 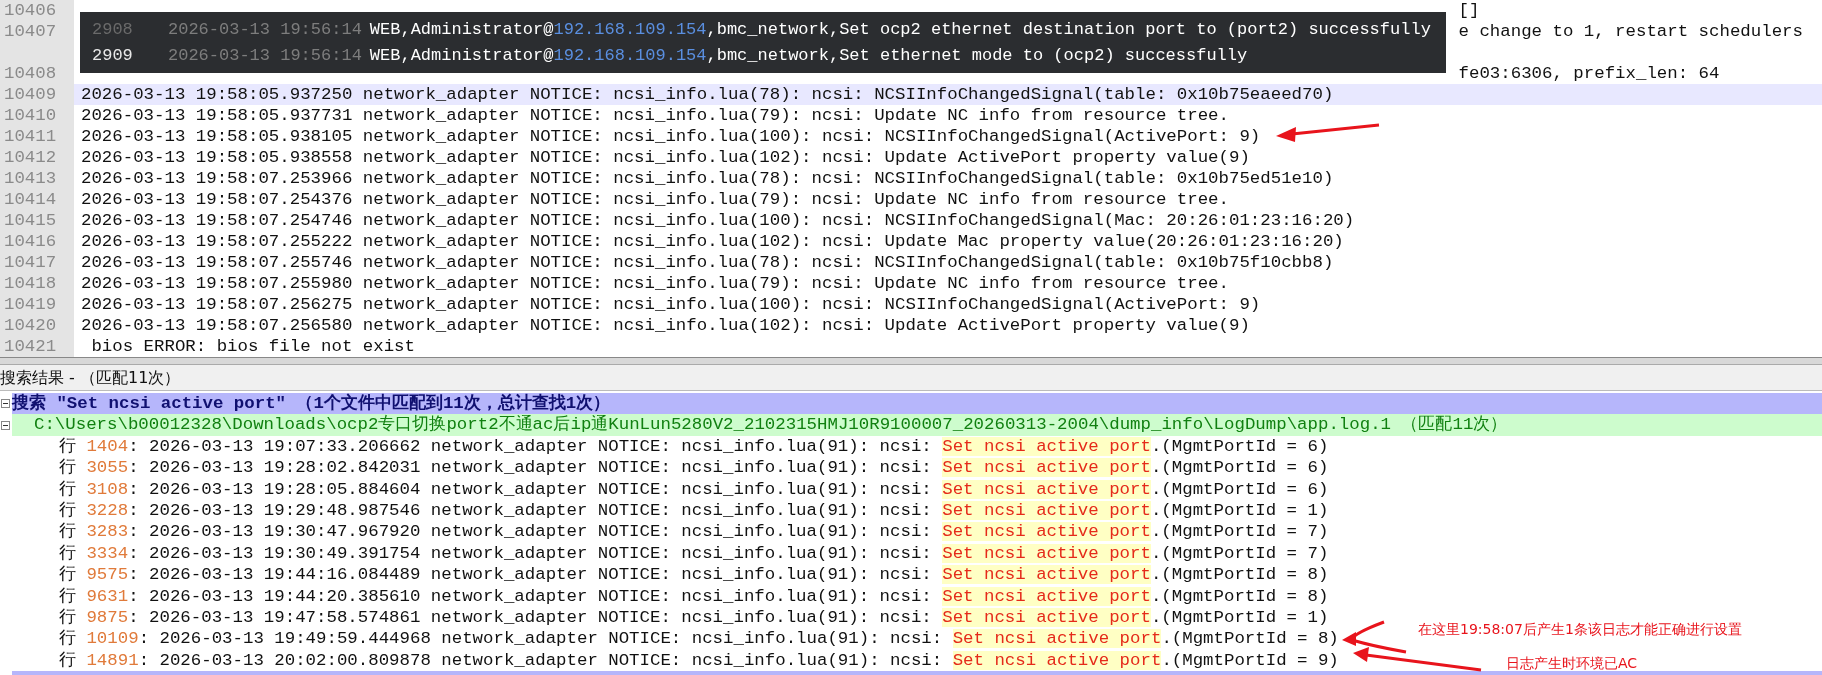 I want to click on line-number: 10412, so click(x=37, y=157).